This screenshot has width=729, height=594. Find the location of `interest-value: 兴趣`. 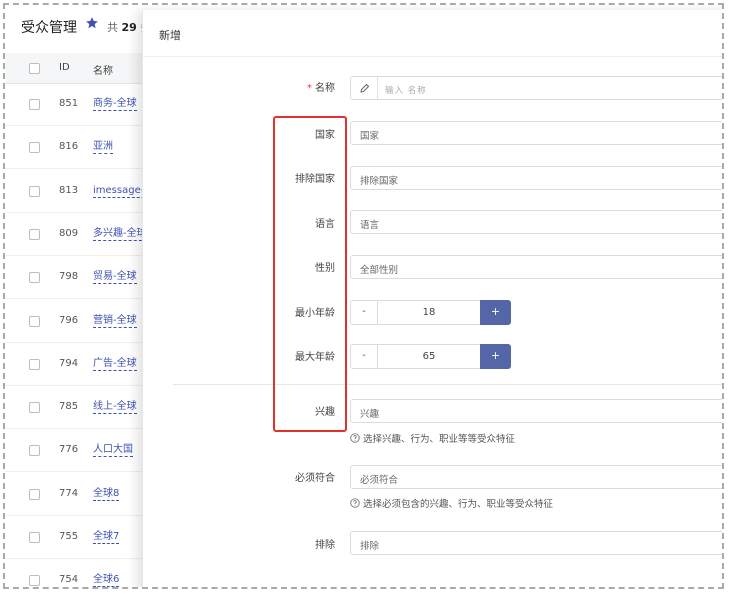

interest-value: 兴趣 is located at coordinates (370, 414).